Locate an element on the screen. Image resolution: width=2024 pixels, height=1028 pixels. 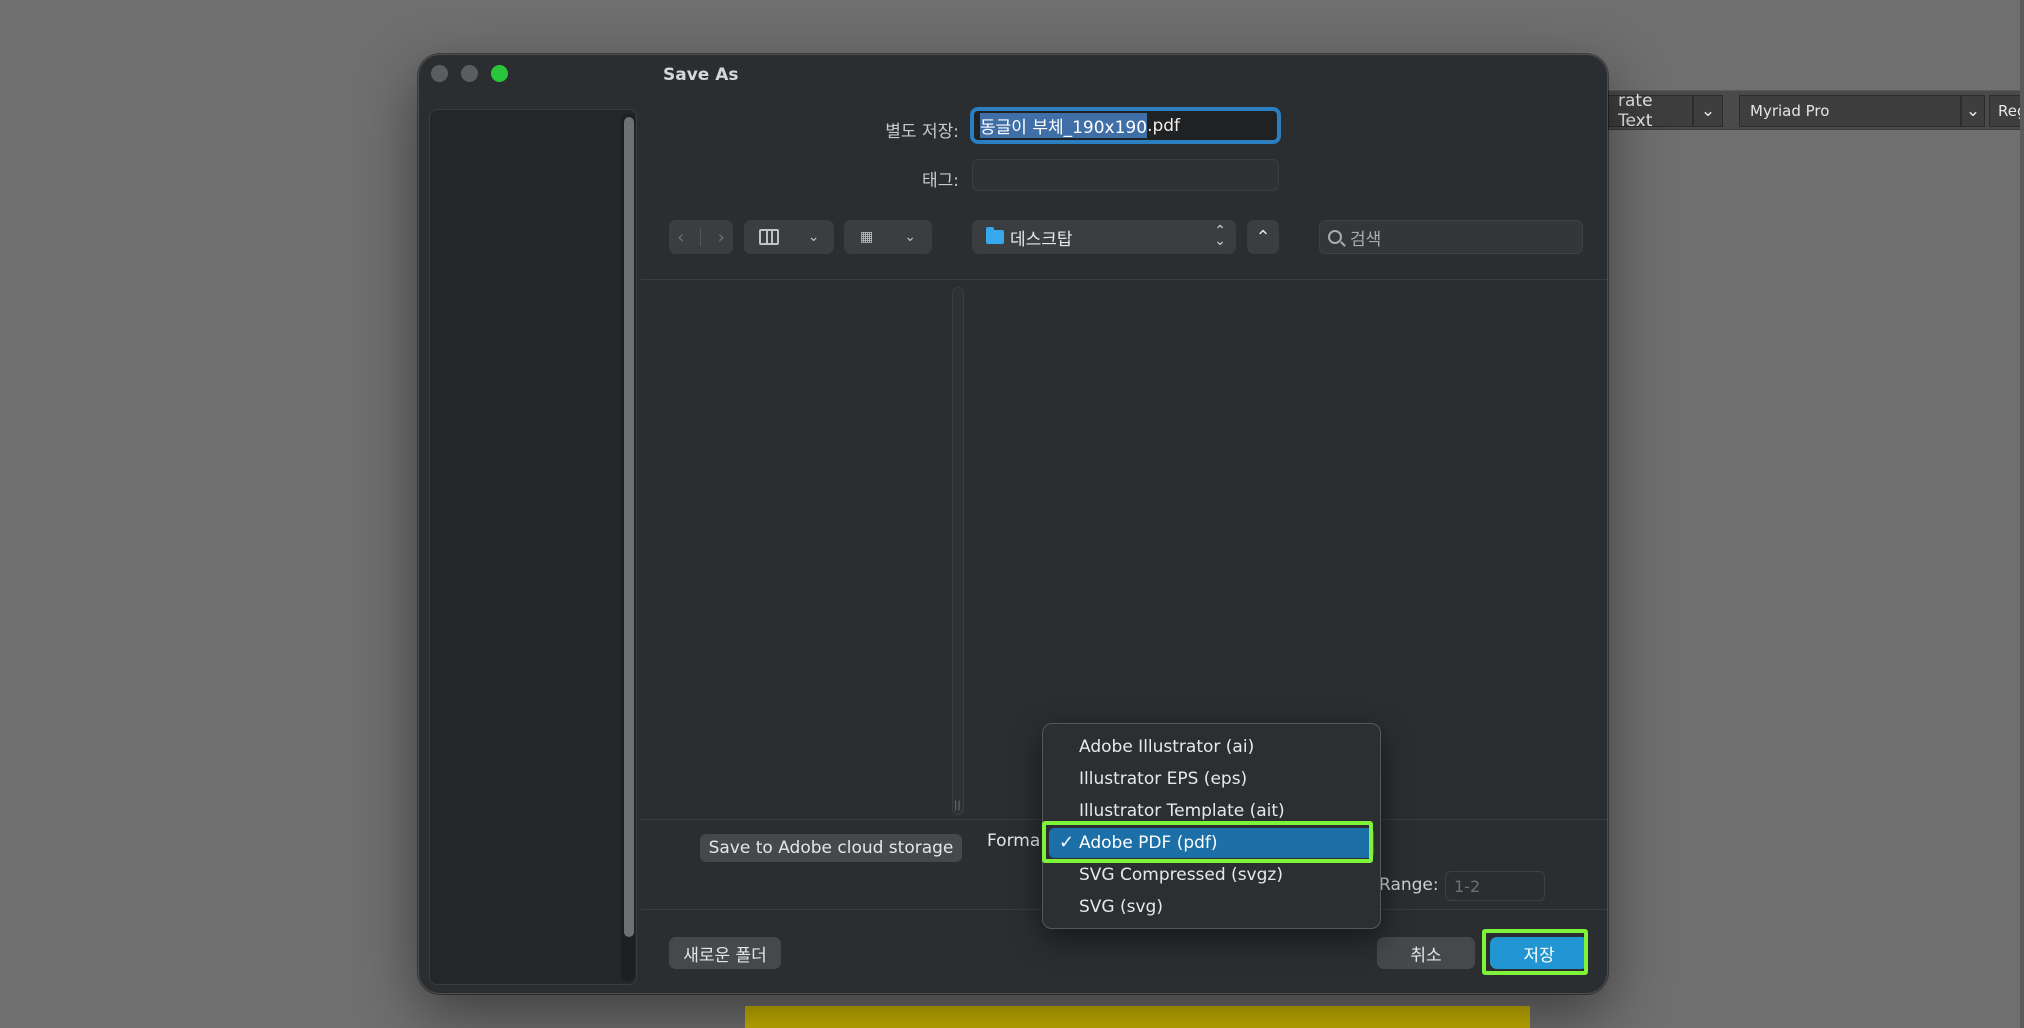
format-label: Forma is located at coordinates (1014, 841).